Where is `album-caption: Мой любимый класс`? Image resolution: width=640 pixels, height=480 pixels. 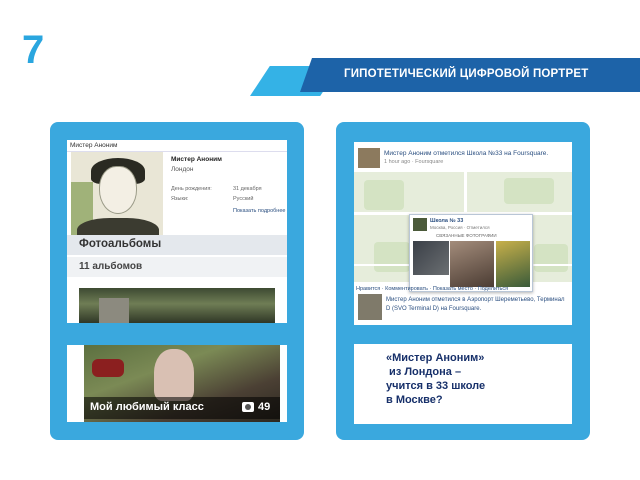 album-caption: Мой любимый класс is located at coordinates (147, 407).